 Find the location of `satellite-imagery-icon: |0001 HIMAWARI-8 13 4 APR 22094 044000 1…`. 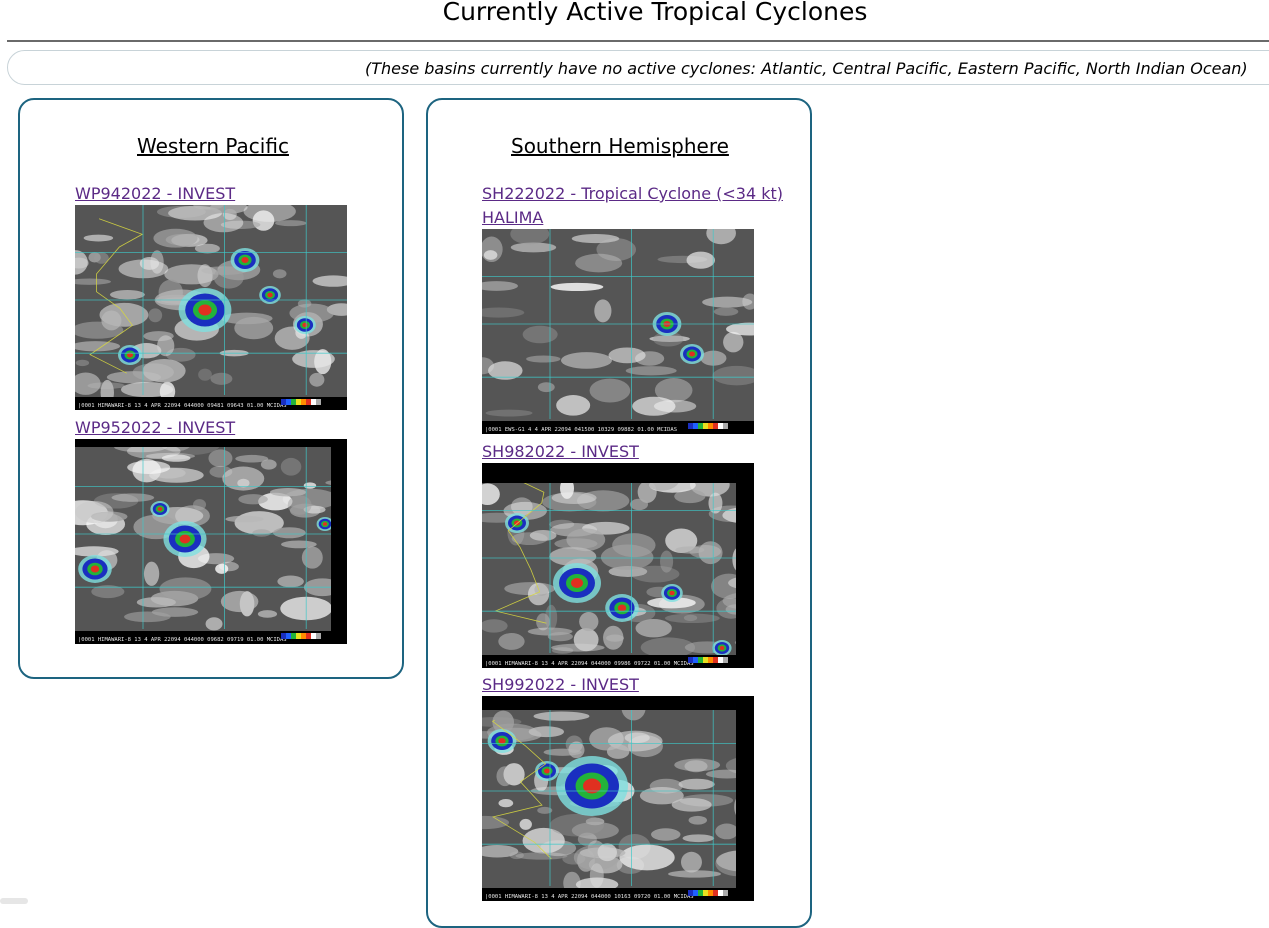

satellite-imagery-icon: |0001 HIMAWARI-8 13 4 APR 22094 044000 1… is located at coordinates (618, 798).